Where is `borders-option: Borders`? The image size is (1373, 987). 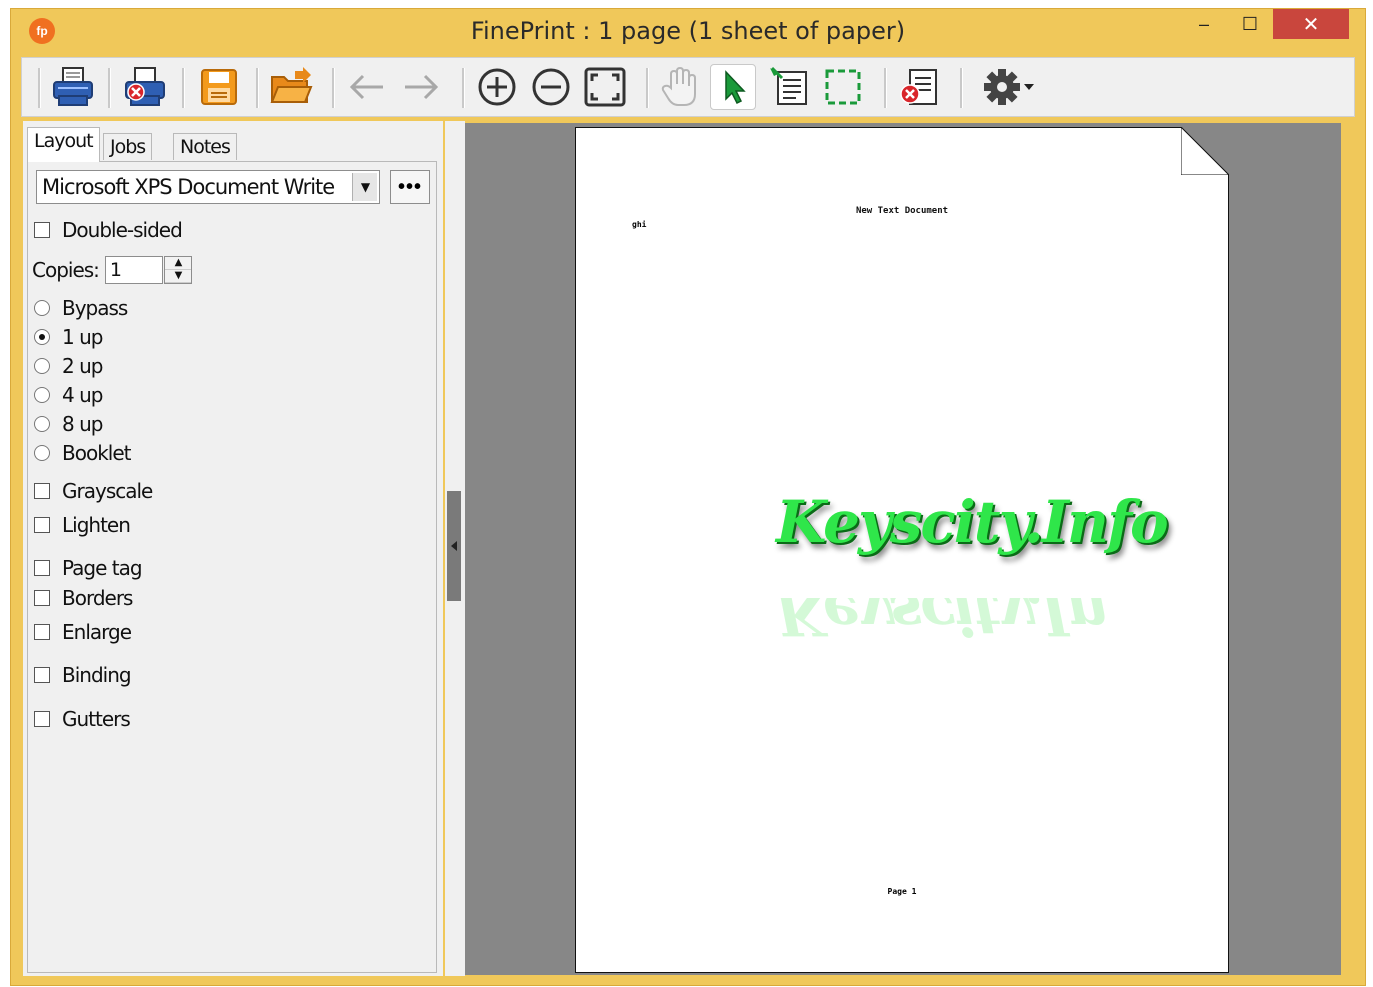 borders-option: Borders is located at coordinates (83, 598).